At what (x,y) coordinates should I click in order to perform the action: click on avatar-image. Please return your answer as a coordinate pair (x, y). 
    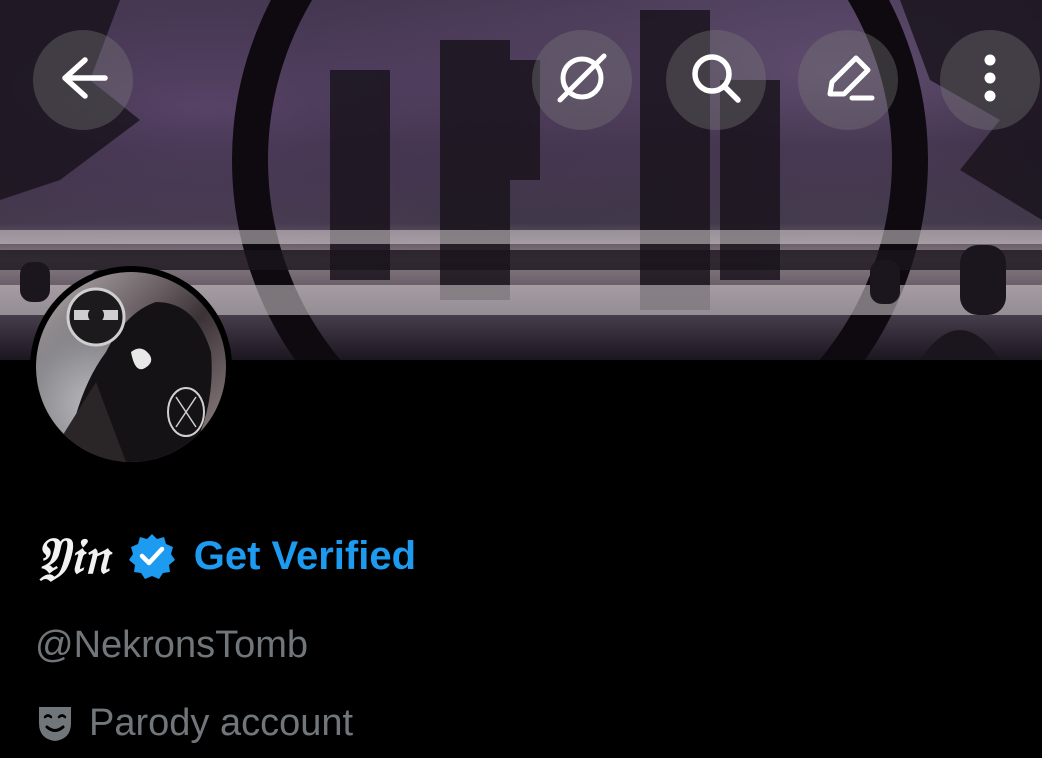
    Looking at the image, I should click on (131, 367).